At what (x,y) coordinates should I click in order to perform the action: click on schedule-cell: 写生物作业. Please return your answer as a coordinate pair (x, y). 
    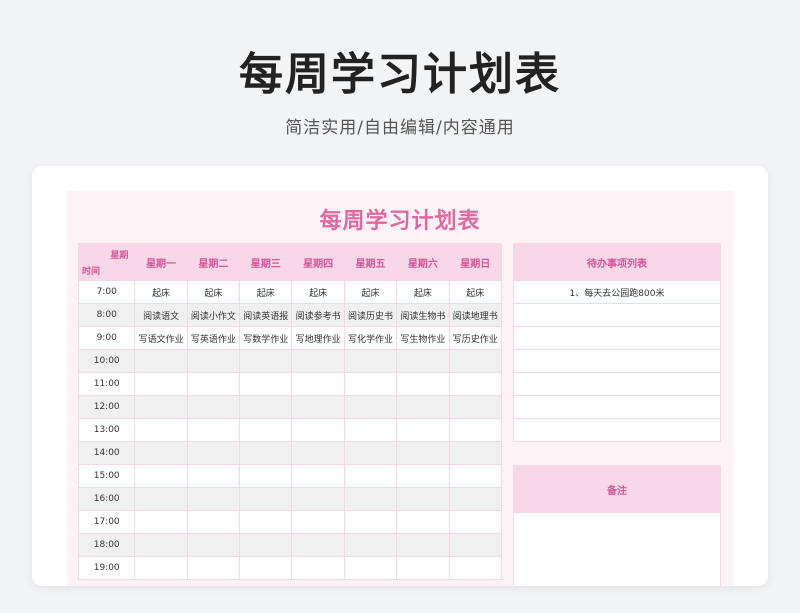
    Looking at the image, I should click on (423, 338).